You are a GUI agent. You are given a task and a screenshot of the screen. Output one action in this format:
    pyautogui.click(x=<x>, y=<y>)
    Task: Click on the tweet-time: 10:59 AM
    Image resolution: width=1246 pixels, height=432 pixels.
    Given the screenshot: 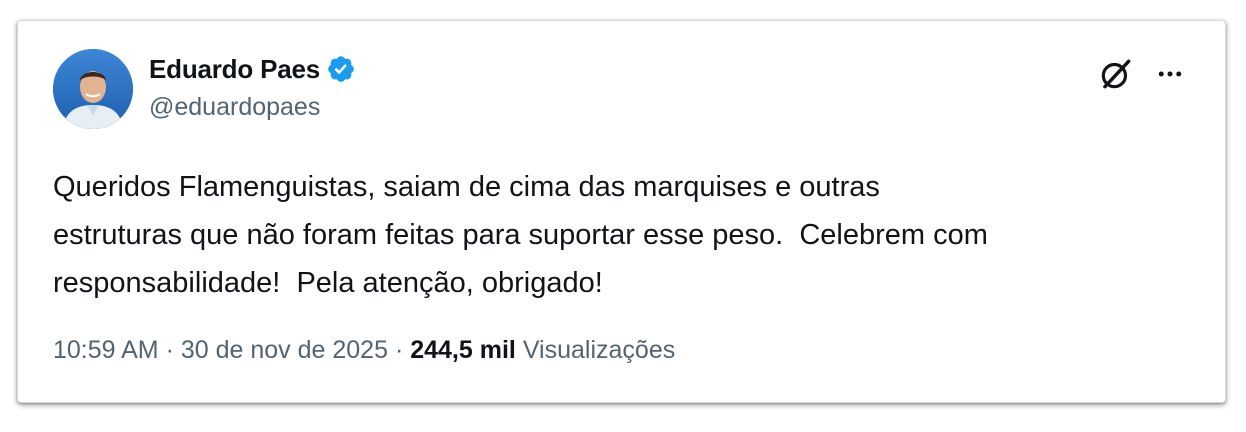 What is the action you would take?
    pyautogui.click(x=106, y=350)
    